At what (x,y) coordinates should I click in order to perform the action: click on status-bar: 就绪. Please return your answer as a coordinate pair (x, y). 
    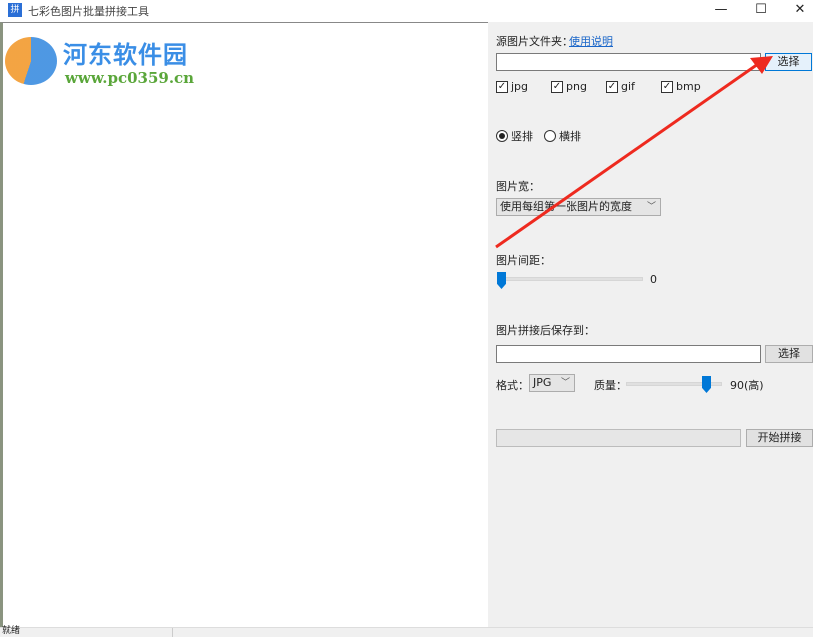
    Looking at the image, I should click on (406, 631).